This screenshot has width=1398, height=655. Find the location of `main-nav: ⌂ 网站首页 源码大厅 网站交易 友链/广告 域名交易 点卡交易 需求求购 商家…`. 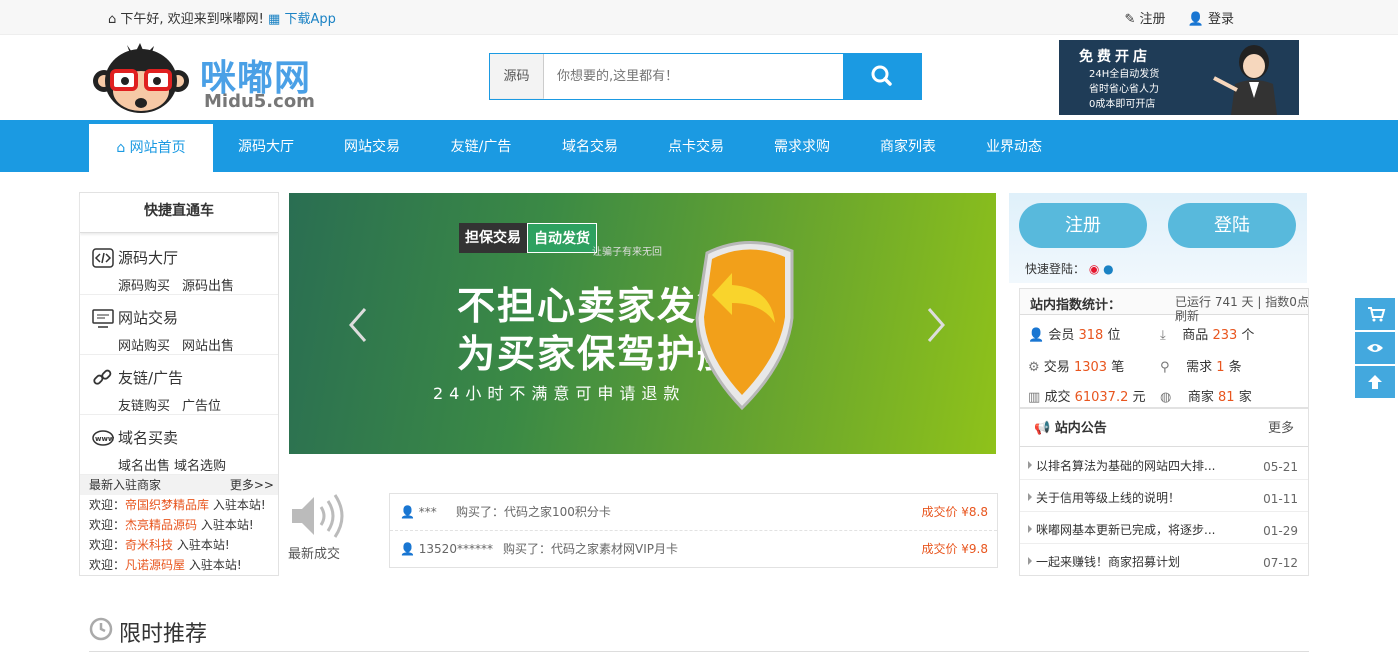

main-nav: ⌂ 网站首页 源码大厅 网站交易 友链/广告 域名交易 点卡交易 需求求购 商家… is located at coordinates (699, 146).